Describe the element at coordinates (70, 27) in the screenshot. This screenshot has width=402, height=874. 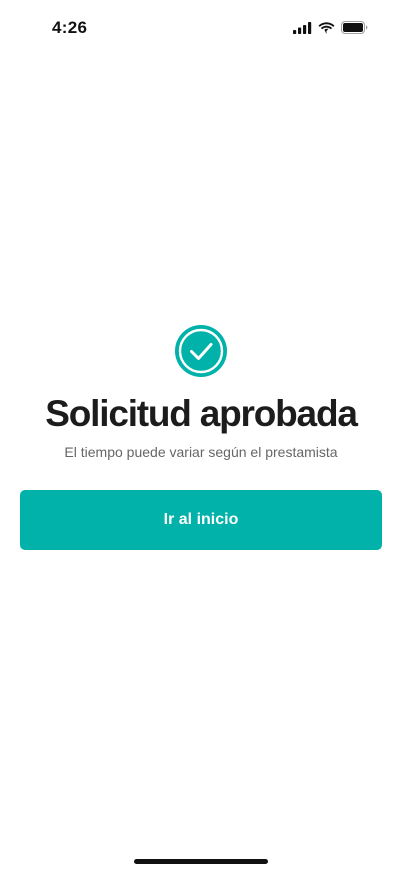
I see `status-time: 4:26` at that location.